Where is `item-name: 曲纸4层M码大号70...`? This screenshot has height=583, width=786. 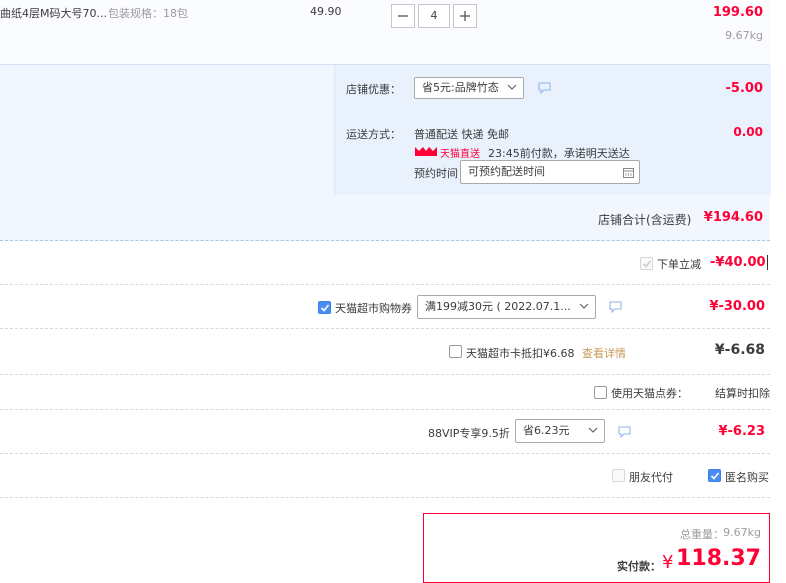
item-name: 曲纸4层M码大号70... is located at coordinates (53, 13).